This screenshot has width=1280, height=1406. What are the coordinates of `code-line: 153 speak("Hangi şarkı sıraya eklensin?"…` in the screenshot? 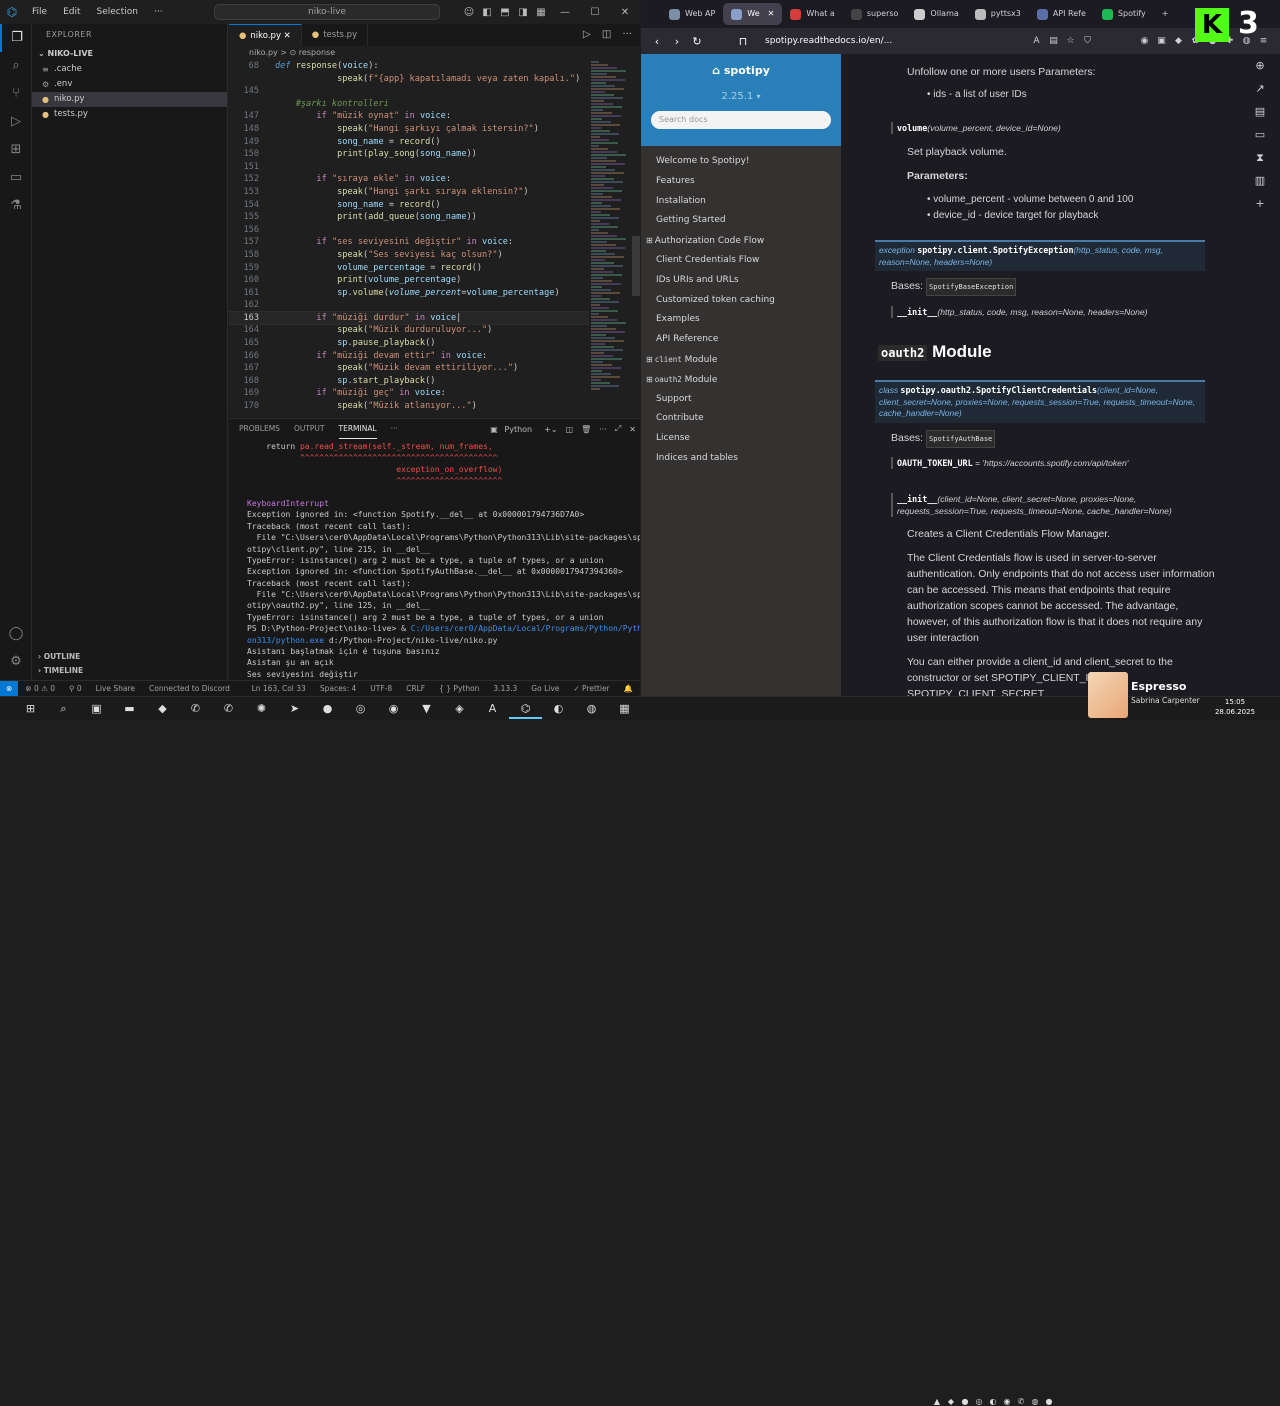 It's located at (409, 192).